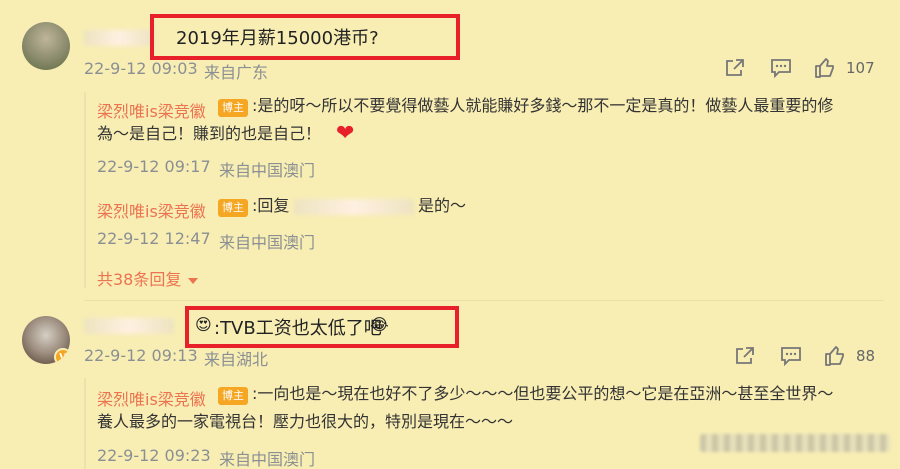  What do you see at coordinates (345, 133) in the screenshot?
I see `heart-icon: ❤` at bounding box center [345, 133].